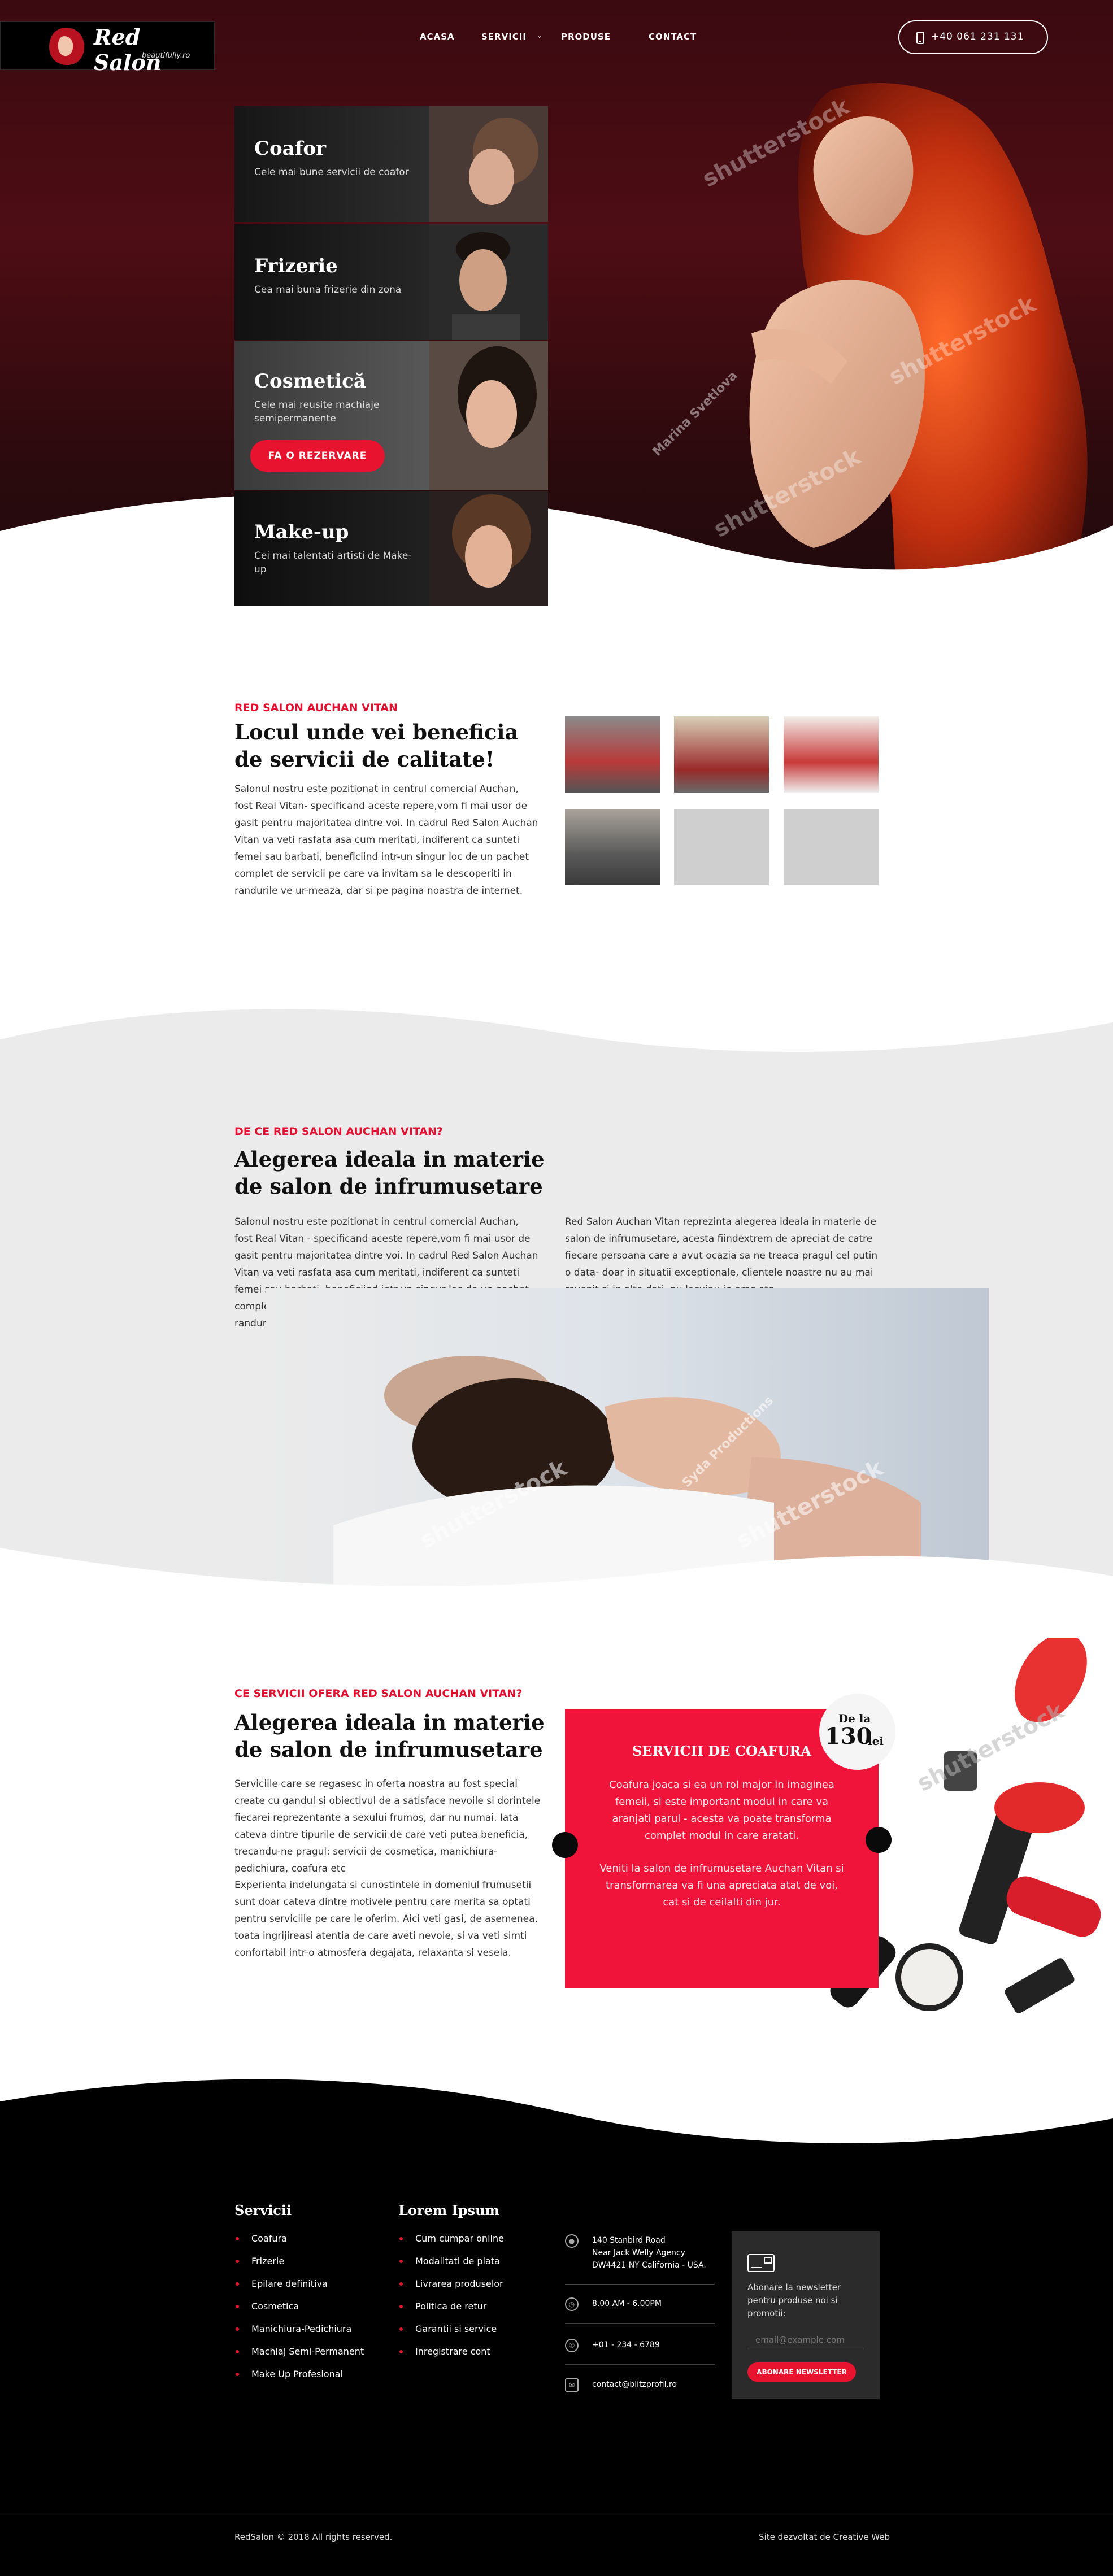 The width and height of the screenshot is (1113, 2576). I want to click on footer-link: Inregistrare cont, so click(451, 2357).